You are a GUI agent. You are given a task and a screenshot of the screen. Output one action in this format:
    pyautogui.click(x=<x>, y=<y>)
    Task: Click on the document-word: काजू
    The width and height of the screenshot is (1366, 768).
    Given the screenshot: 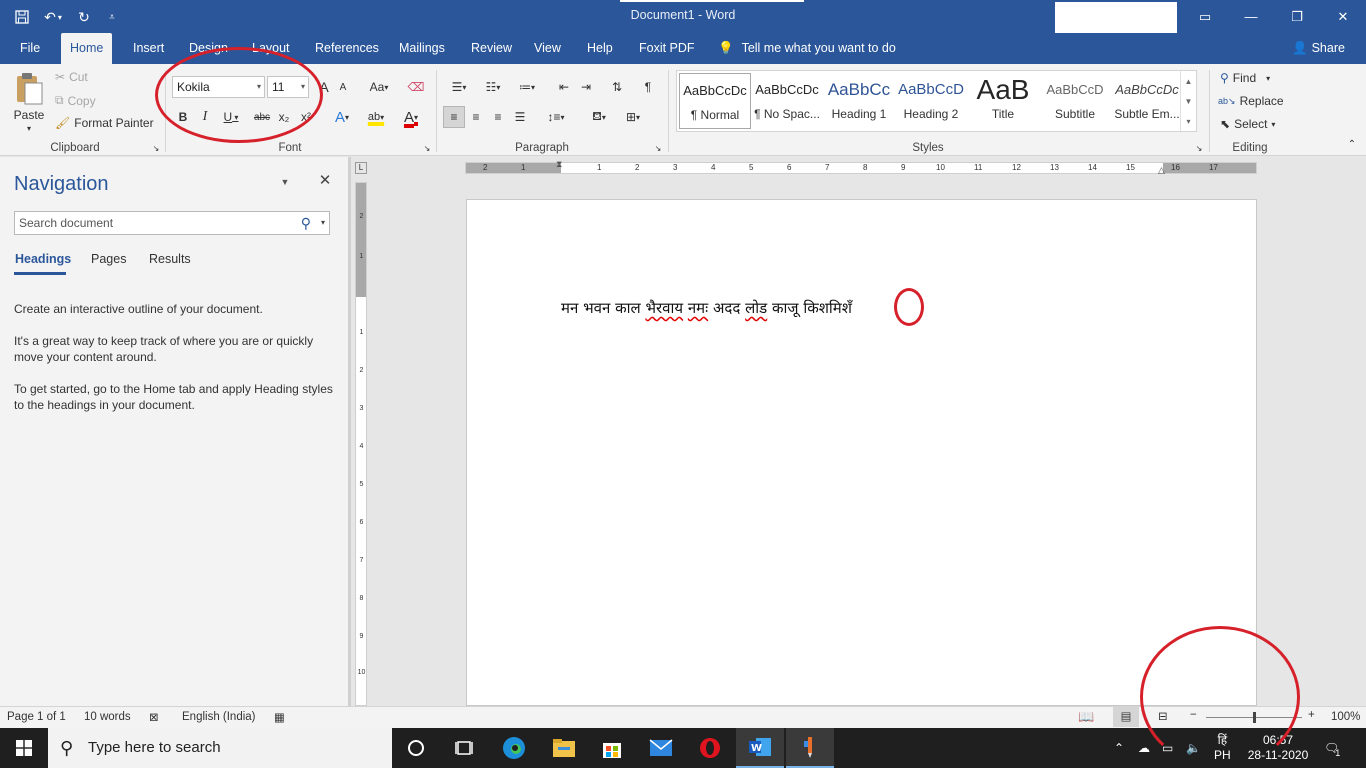 What is the action you would take?
    pyautogui.click(x=785, y=308)
    